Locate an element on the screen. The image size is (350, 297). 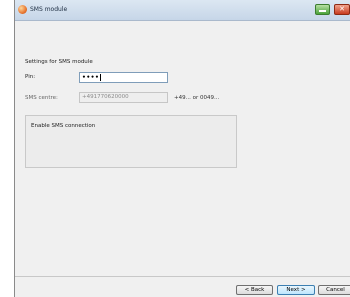
footer-separator is located at coordinates (182, 276).